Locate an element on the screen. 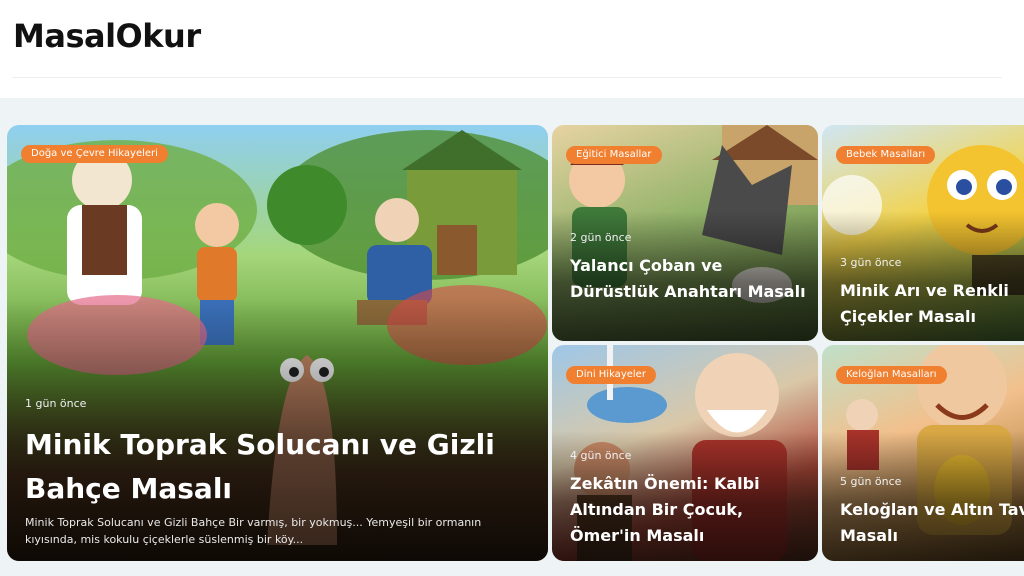  post-time: 4 gün önce is located at coordinates (601, 455).